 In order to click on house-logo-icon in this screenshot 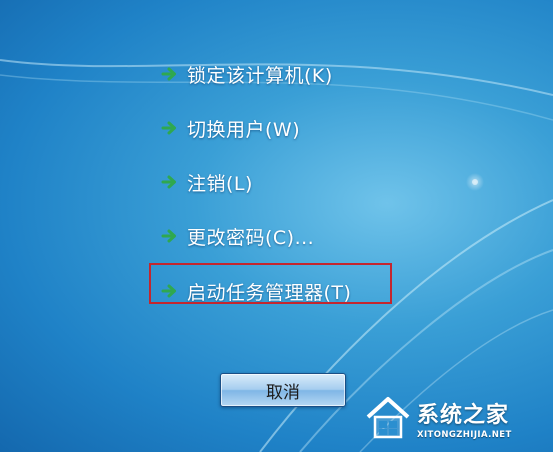, I will do `click(388, 418)`.